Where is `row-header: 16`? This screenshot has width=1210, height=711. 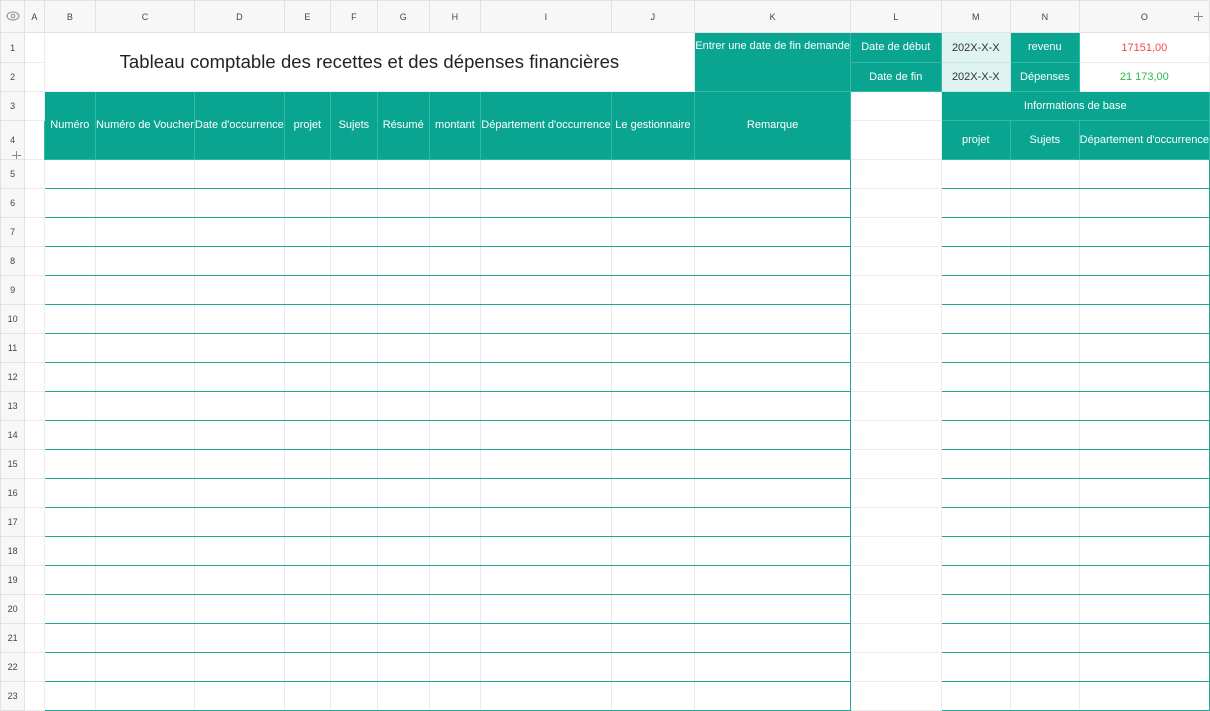
row-header: 16 is located at coordinates (13, 493).